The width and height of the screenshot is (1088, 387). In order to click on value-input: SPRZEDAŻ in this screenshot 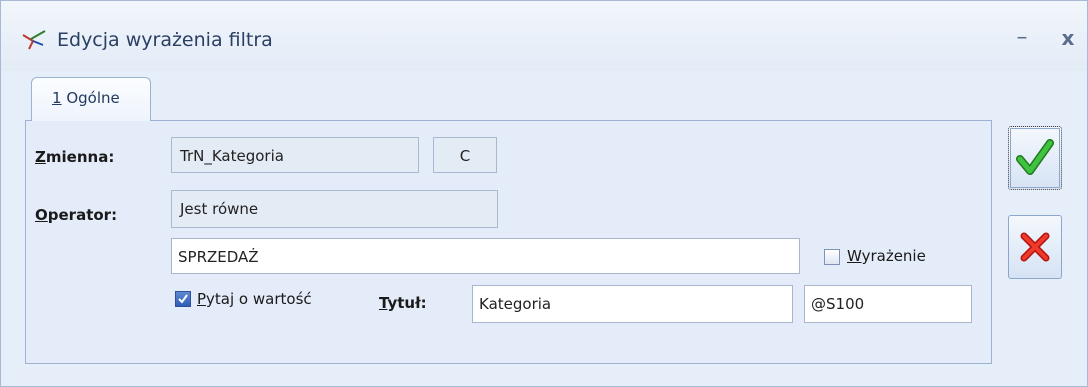, I will do `click(485, 256)`.